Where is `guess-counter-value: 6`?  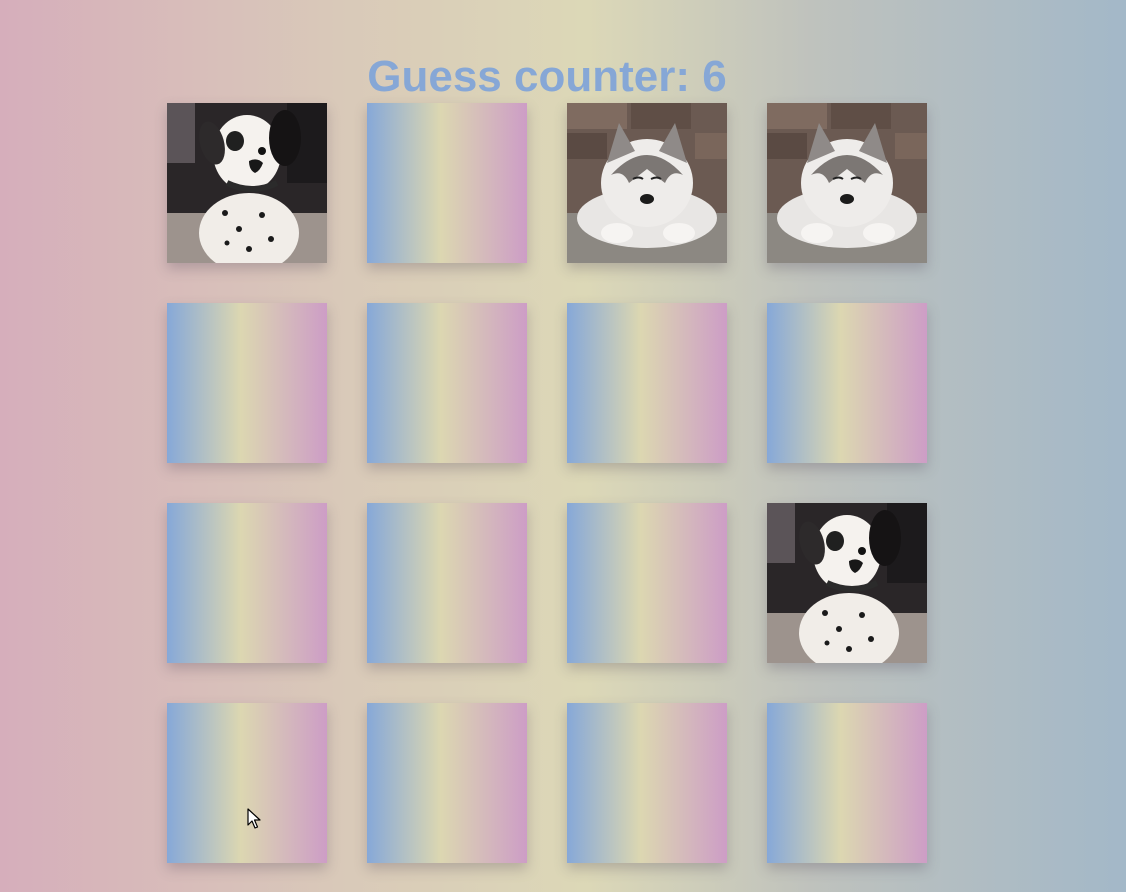
guess-counter-value: 6 is located at coordinates (714, 76).